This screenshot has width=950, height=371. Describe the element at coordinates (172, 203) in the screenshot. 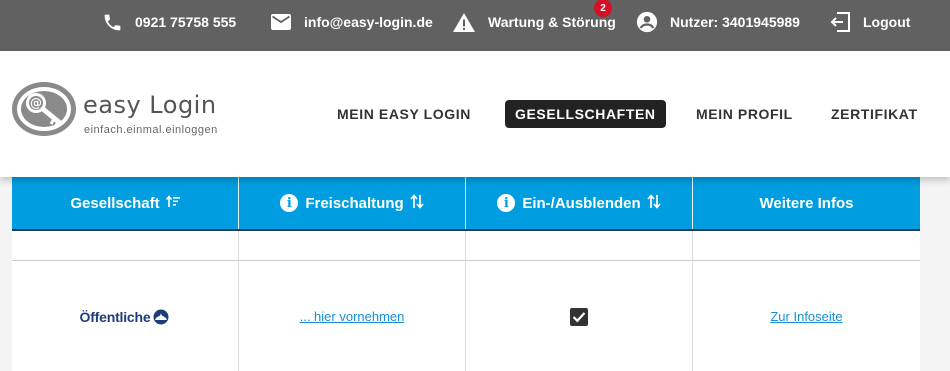

I see `sort-desc-icon` at that location.